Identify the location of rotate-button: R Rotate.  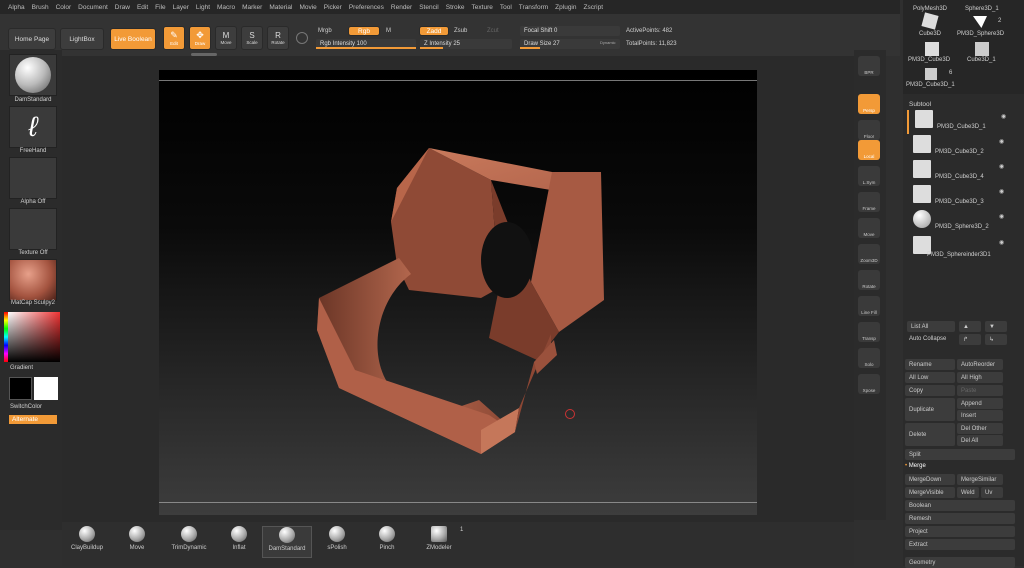
(278, 38).